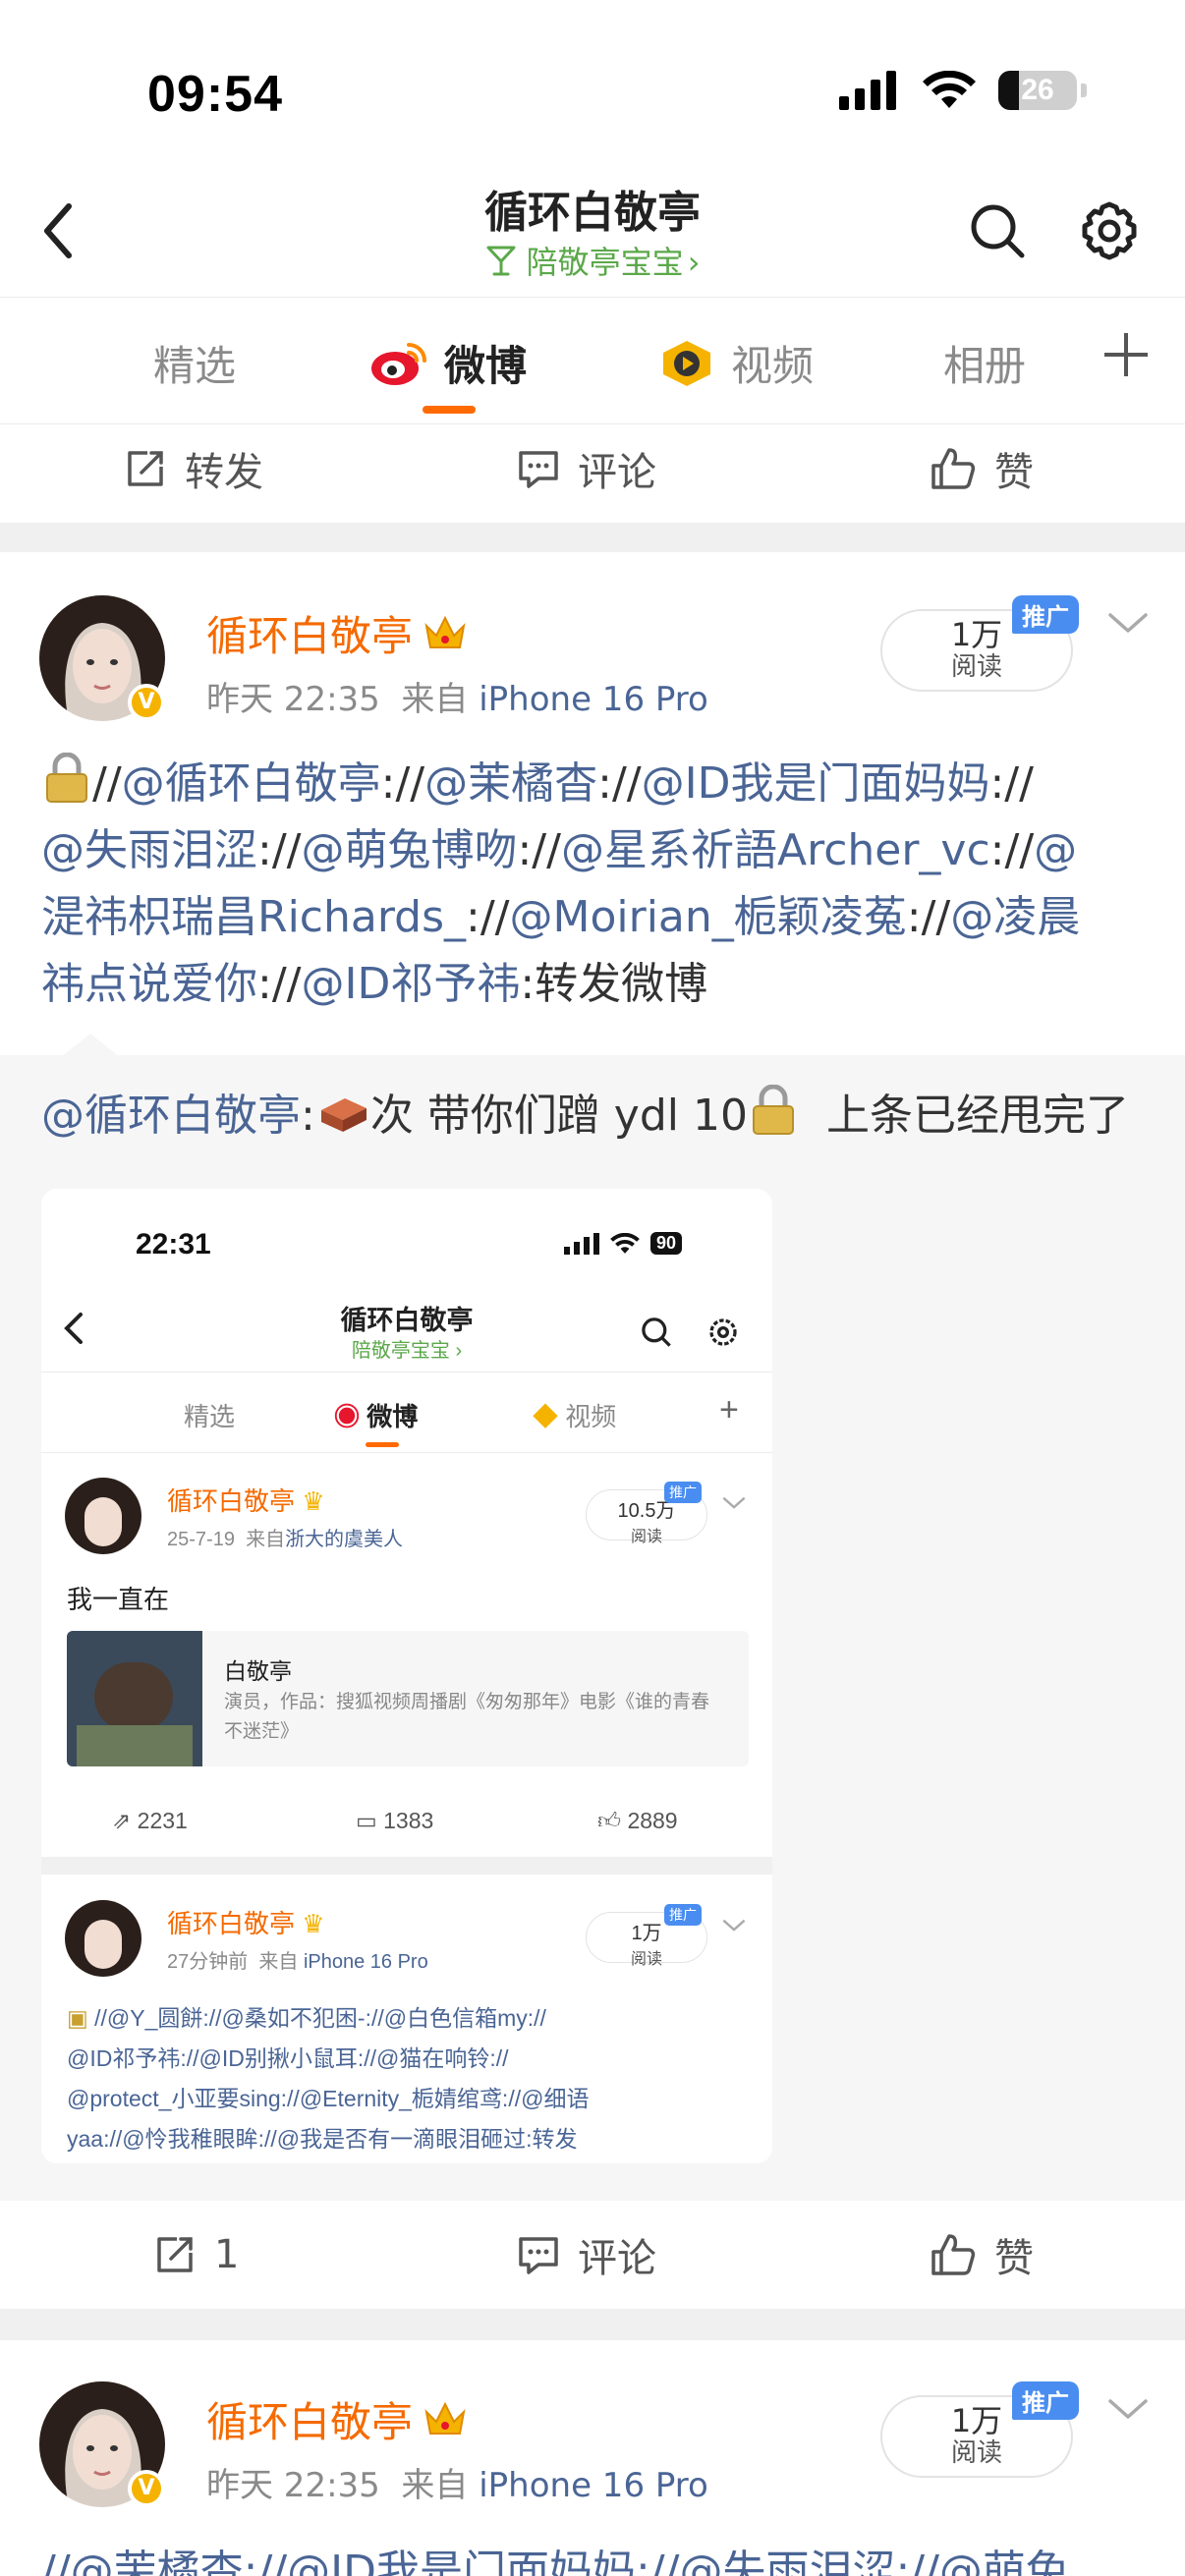 The width and height of the screenshot is (1185, 2576). I want to click on active-tab-indicator, so click(449, 410).